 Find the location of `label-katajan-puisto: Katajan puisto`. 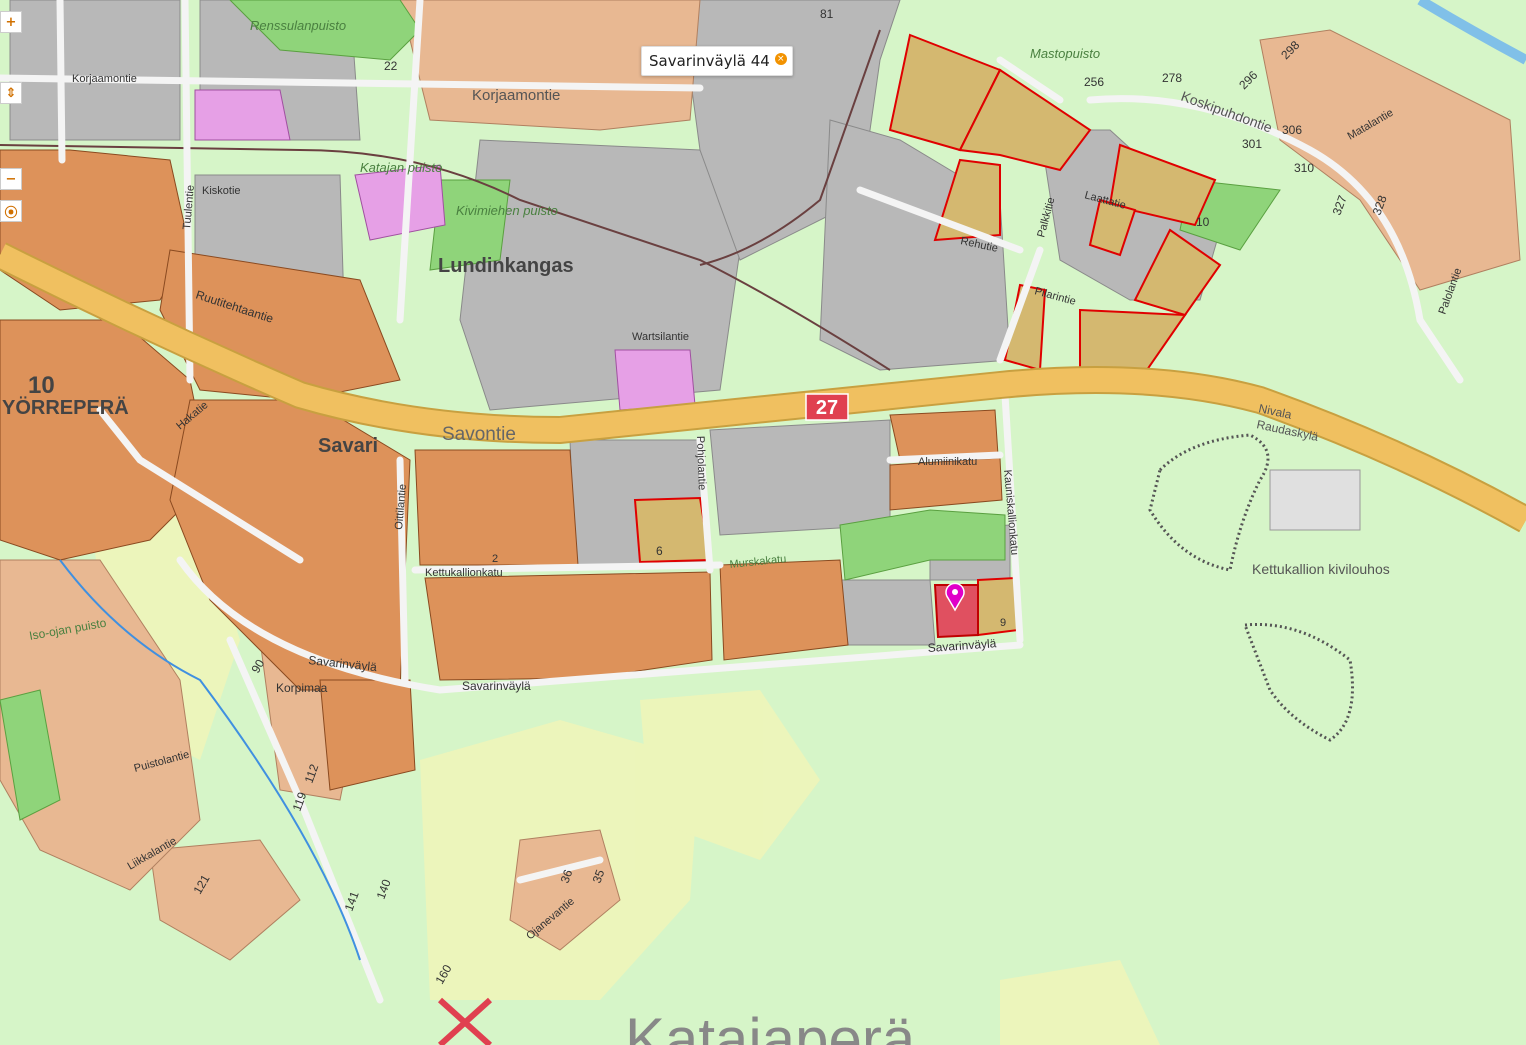

label-katajan-puisto: Katajan puisto is located at coordinates (401, 167).